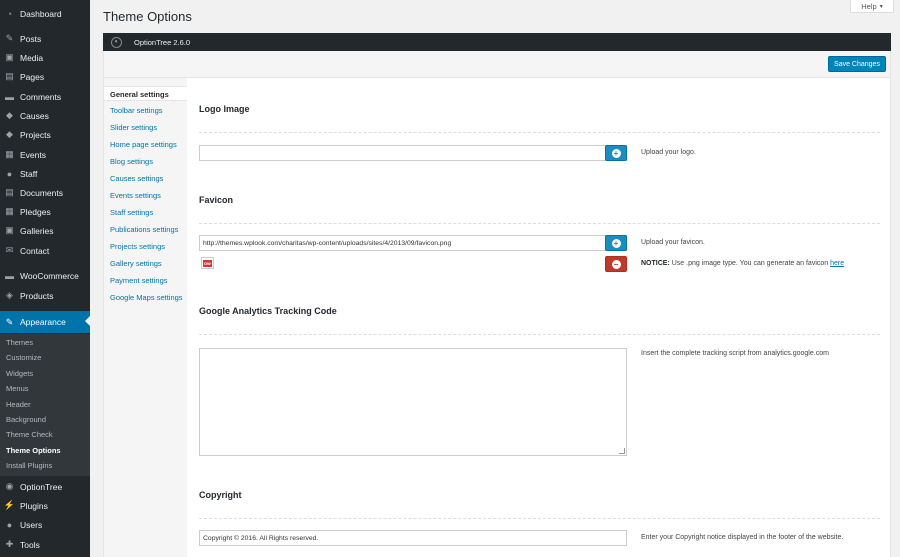 The image size is (900, 557). What do you see at coordinates (9, 192) in the screenshot?
I see `documents-icon: ▤` at bounding box center [9, 192].